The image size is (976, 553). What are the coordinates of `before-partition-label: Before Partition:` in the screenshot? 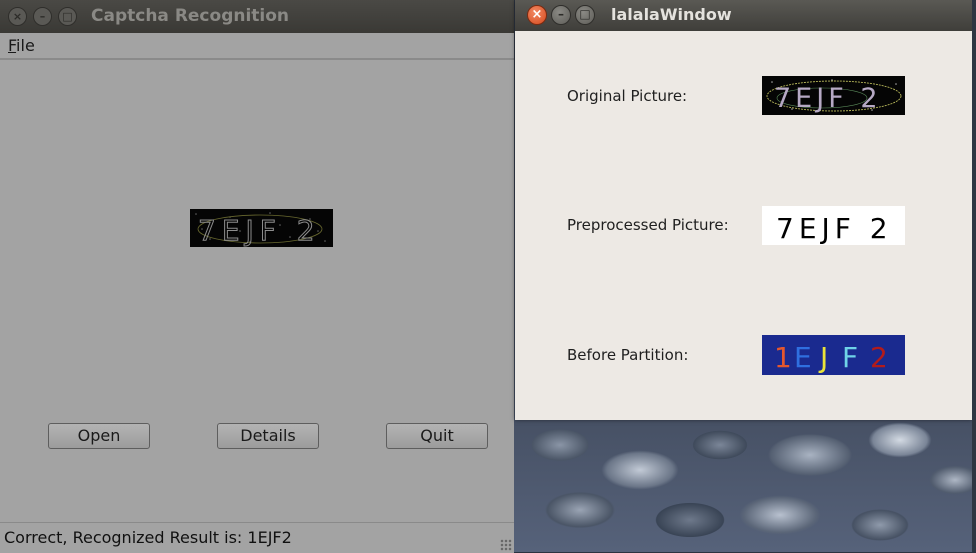 It's located at (628, 355).